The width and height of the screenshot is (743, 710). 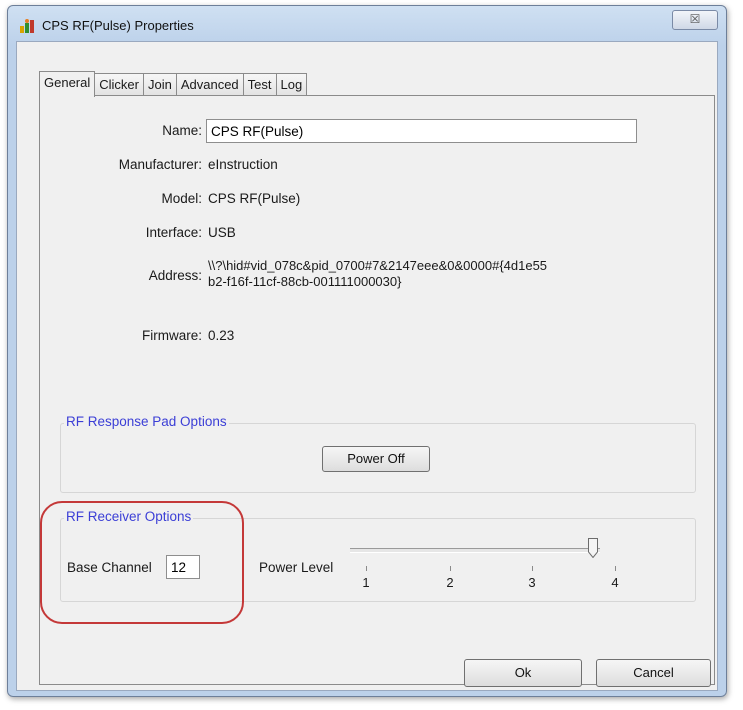 I want to click on name-label: Name:, so click(x=182, y=130).